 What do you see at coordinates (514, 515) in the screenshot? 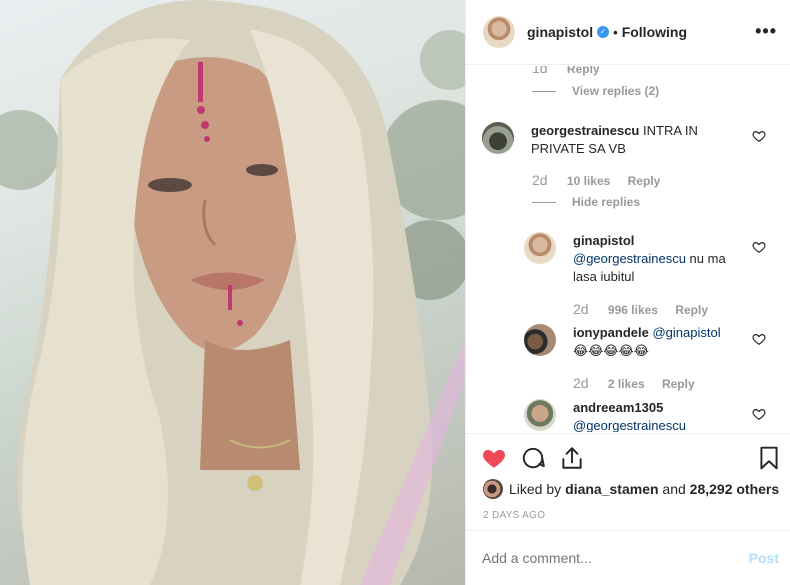
I see `post-timestamp: 2 DAYS AGO` at bounding box center [514, 515].